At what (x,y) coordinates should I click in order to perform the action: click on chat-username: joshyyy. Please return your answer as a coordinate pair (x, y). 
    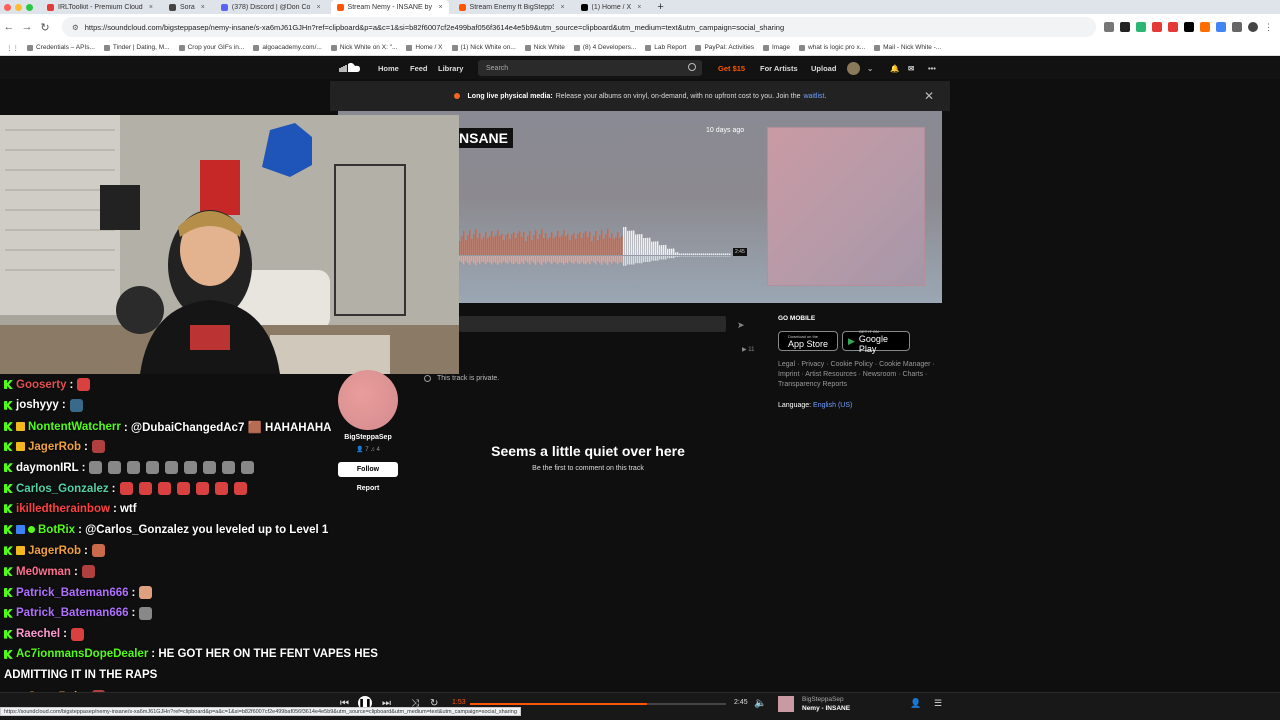
    Looking at the image, I should click on (37, 405).